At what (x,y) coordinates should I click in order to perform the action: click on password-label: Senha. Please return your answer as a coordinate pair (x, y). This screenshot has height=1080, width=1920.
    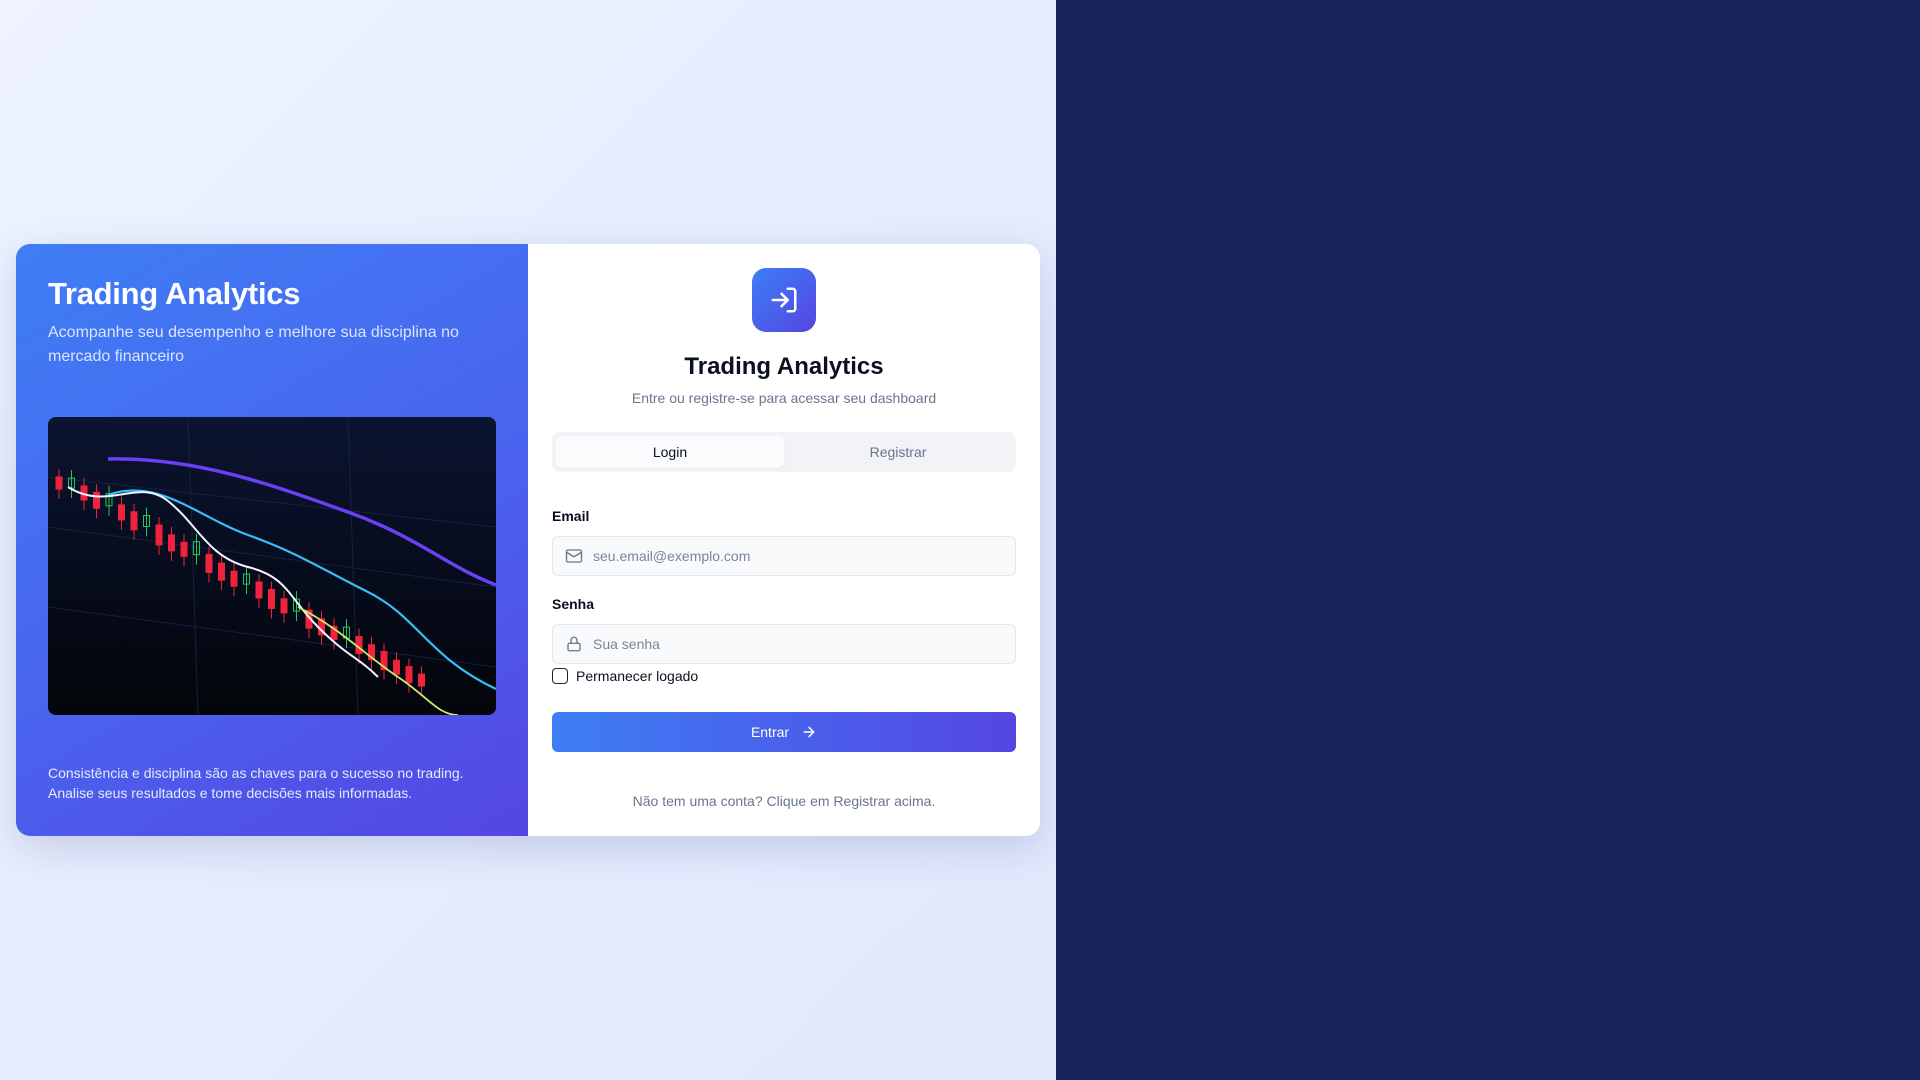
    Looking at the image, I should click on (573, 604).